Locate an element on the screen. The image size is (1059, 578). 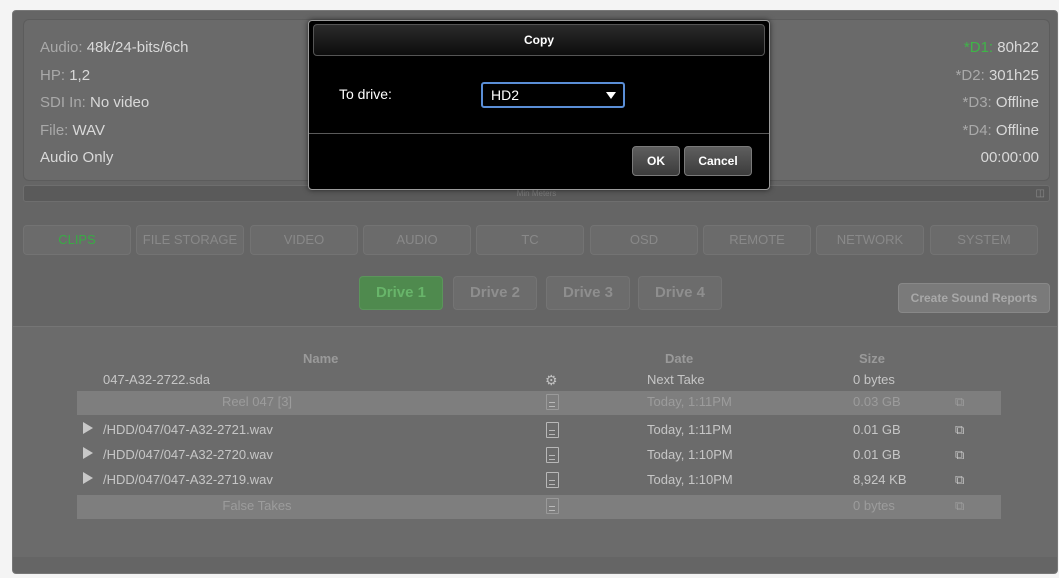
drive-1-button: Drive 1 is located at coordinates (401, 293).